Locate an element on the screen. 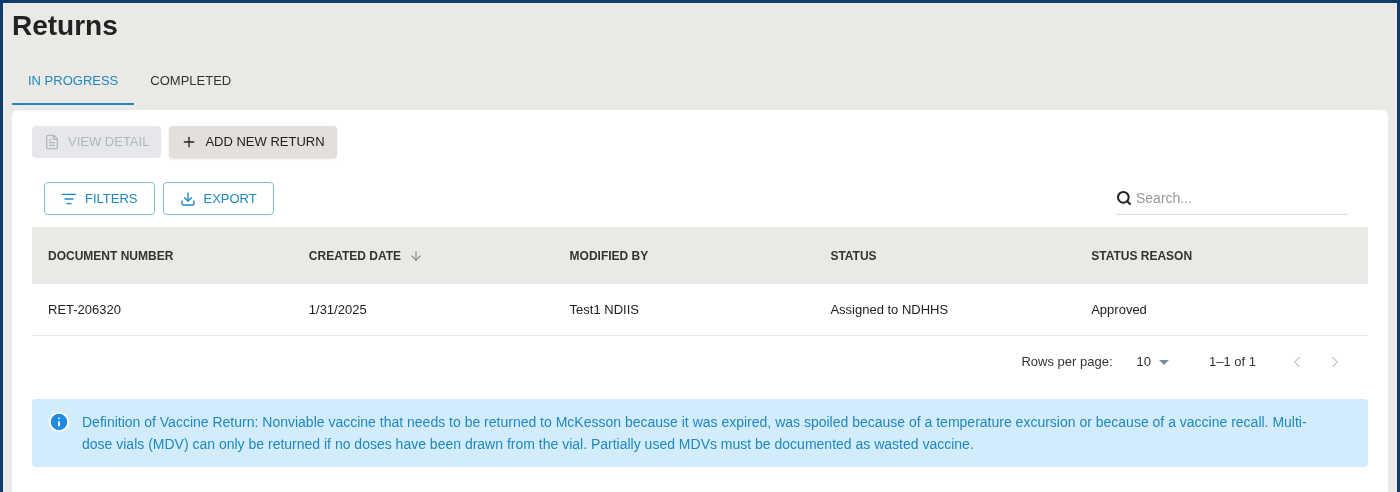 The image size is (1400, 492). table-cell-text: Assigned to NDHHS is located at coordinates (890, 309).